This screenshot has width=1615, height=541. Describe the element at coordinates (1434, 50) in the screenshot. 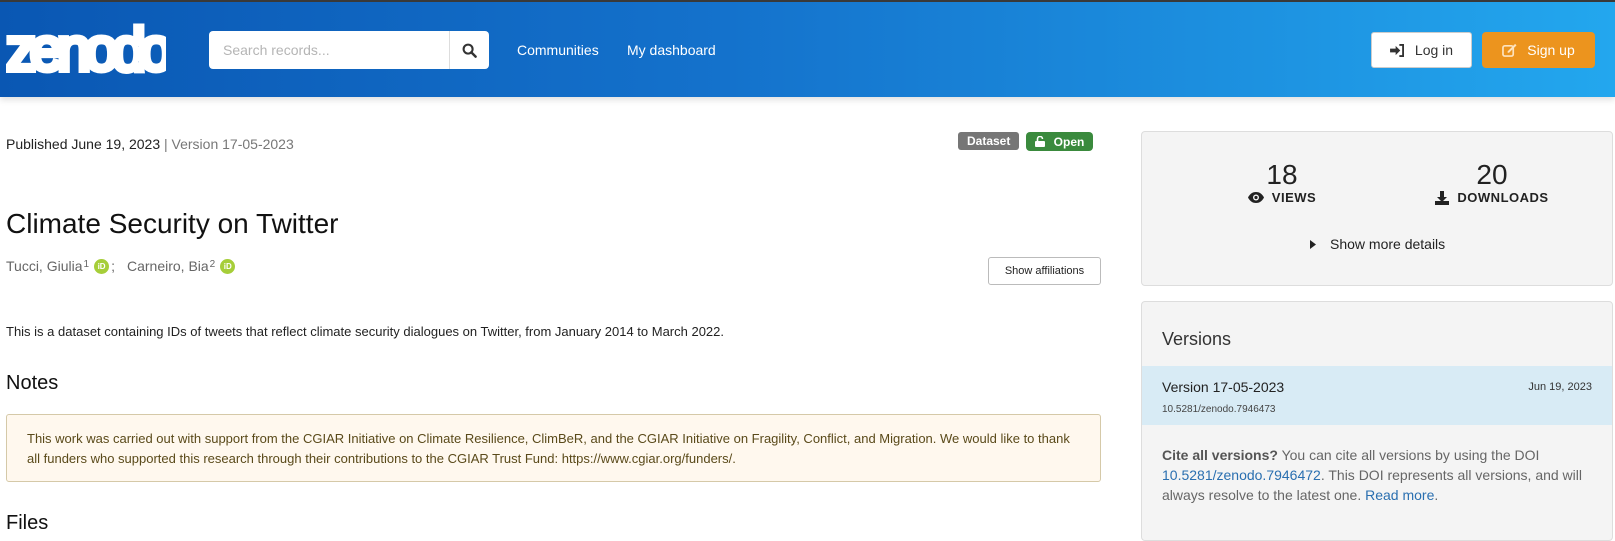

I see `login-label: Log in` at that location.